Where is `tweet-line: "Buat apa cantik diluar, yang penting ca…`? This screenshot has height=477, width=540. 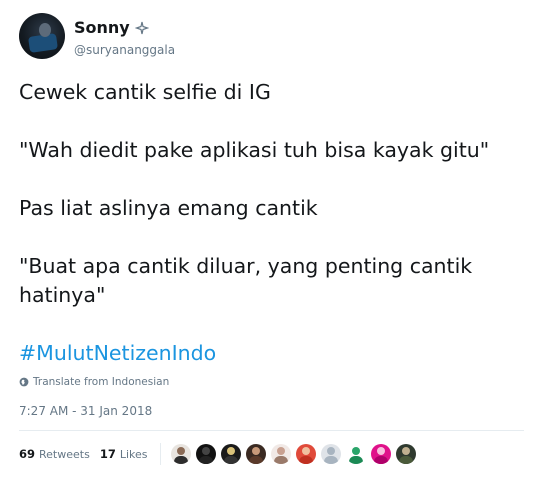
tweet-line: "Buat apa cantik diluar, yang penting ca… is located at coordinates (246, 280).